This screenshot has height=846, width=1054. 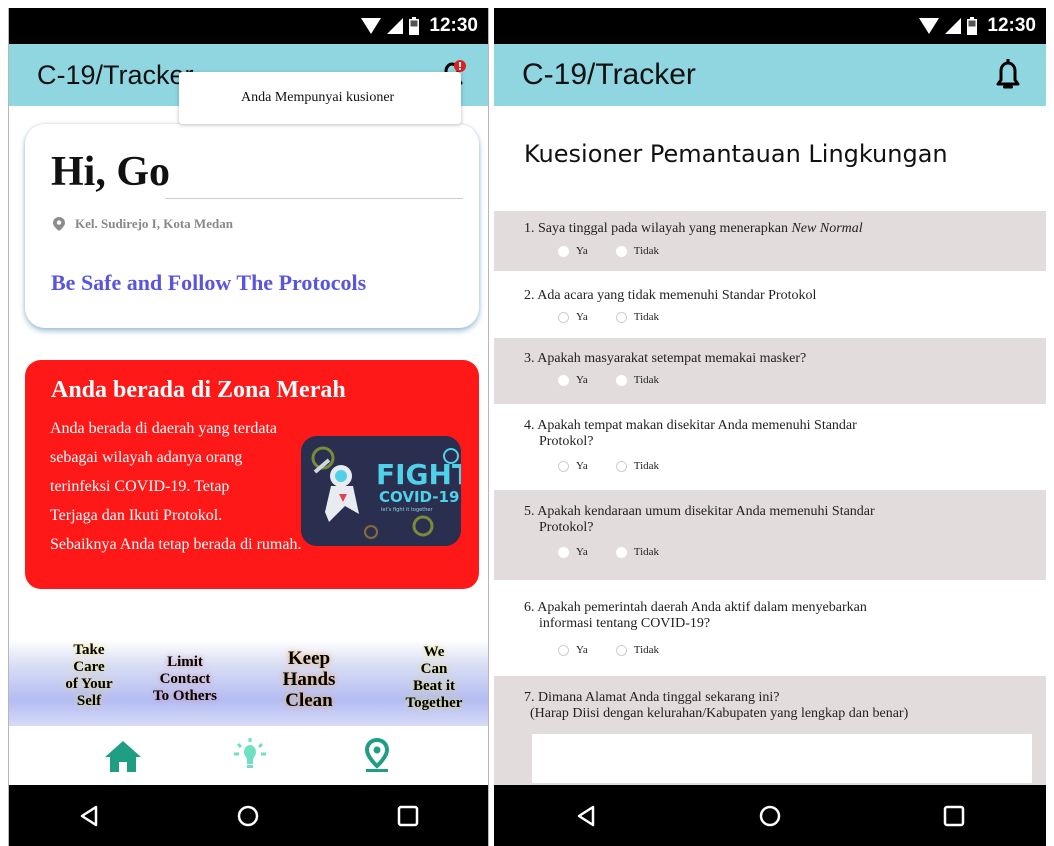 What do you see at coordinates (250, 753) in the screenshot?
I see `lightbulb-icon` at bounding box center [250, 753].